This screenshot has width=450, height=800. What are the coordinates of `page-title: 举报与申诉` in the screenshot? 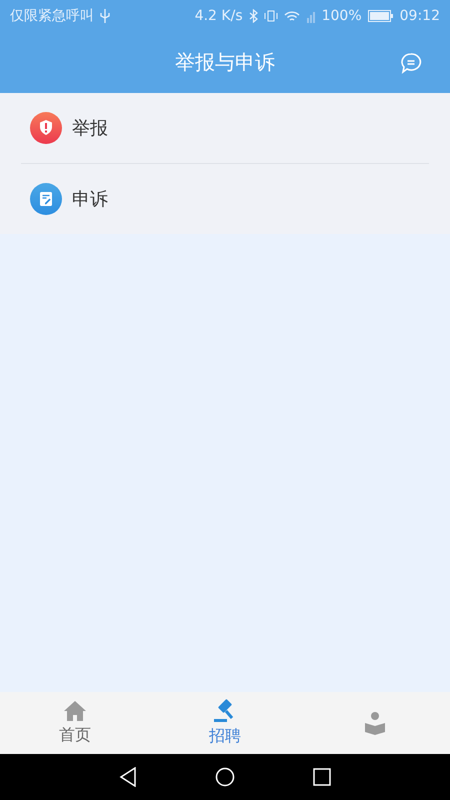 It's located at (225, 62).